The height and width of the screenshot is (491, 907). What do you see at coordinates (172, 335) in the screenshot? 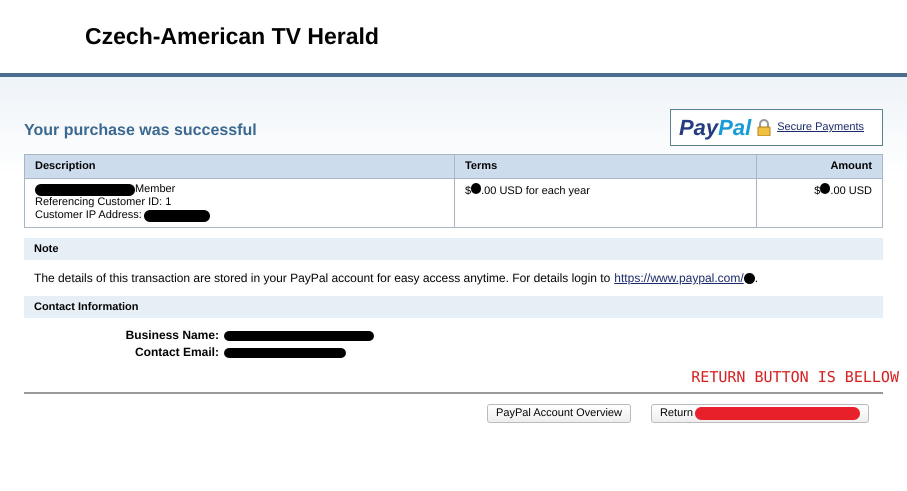
I see `contact-label: Business Name:` at bounding box center [172, 335].